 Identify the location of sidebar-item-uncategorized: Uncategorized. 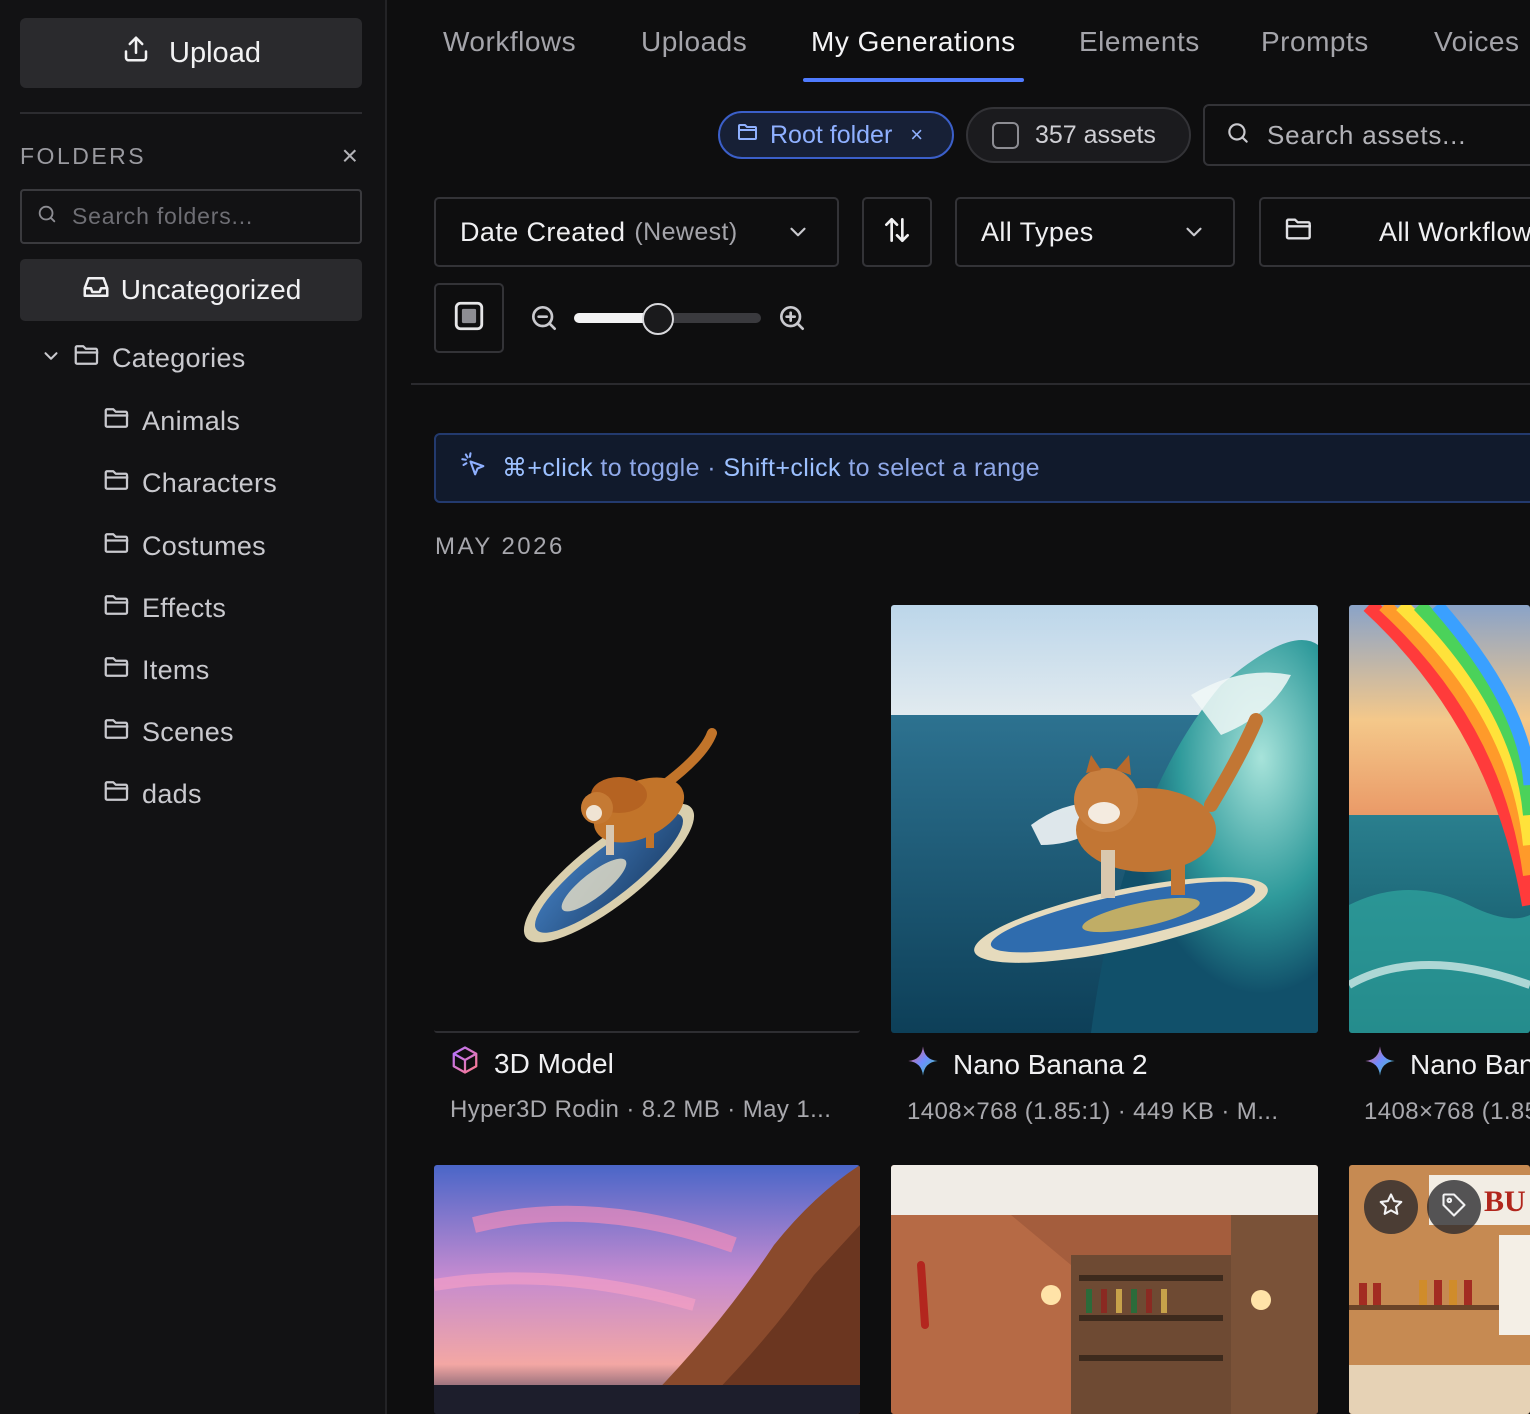
(191, 290).